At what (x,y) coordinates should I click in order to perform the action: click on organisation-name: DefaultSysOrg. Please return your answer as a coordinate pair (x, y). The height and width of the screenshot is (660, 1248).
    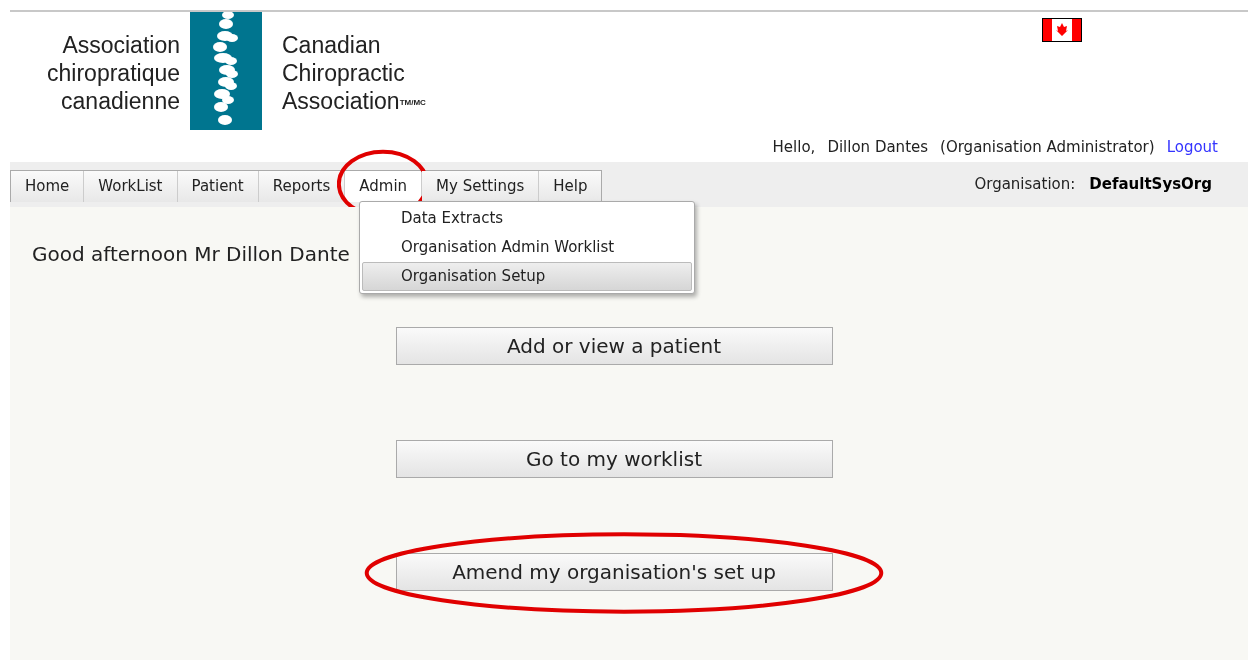
    Looking at the image, I should click on (1150, 185).